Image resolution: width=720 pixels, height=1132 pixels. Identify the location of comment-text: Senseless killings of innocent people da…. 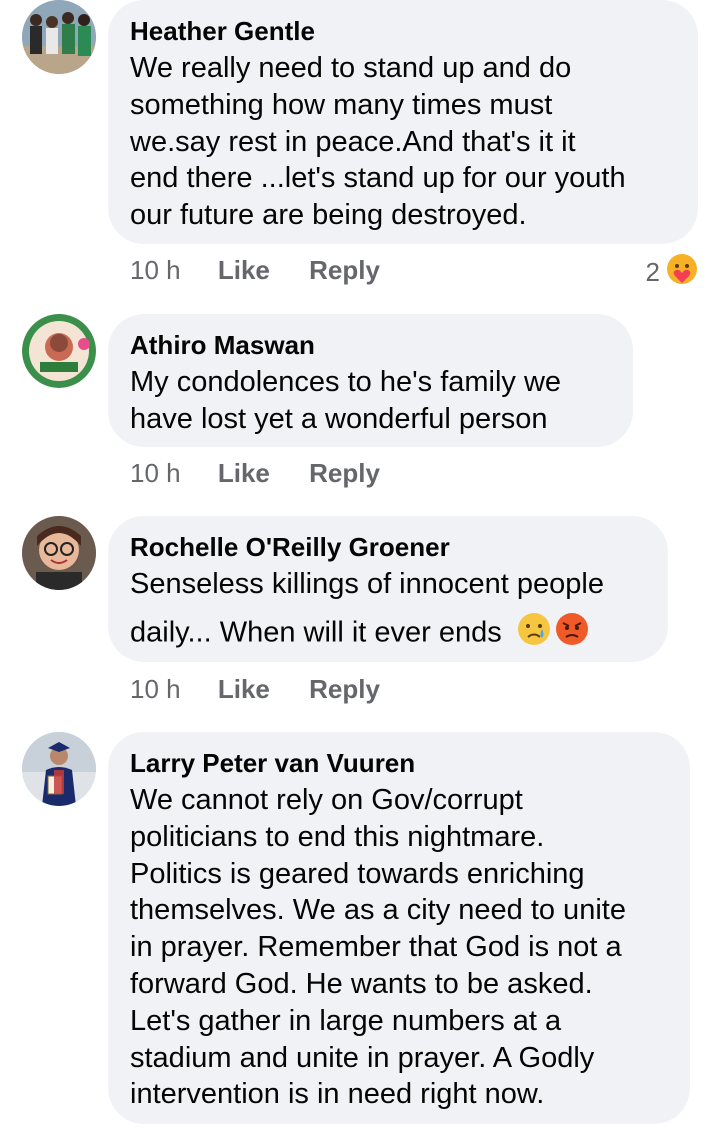
(389, 611).